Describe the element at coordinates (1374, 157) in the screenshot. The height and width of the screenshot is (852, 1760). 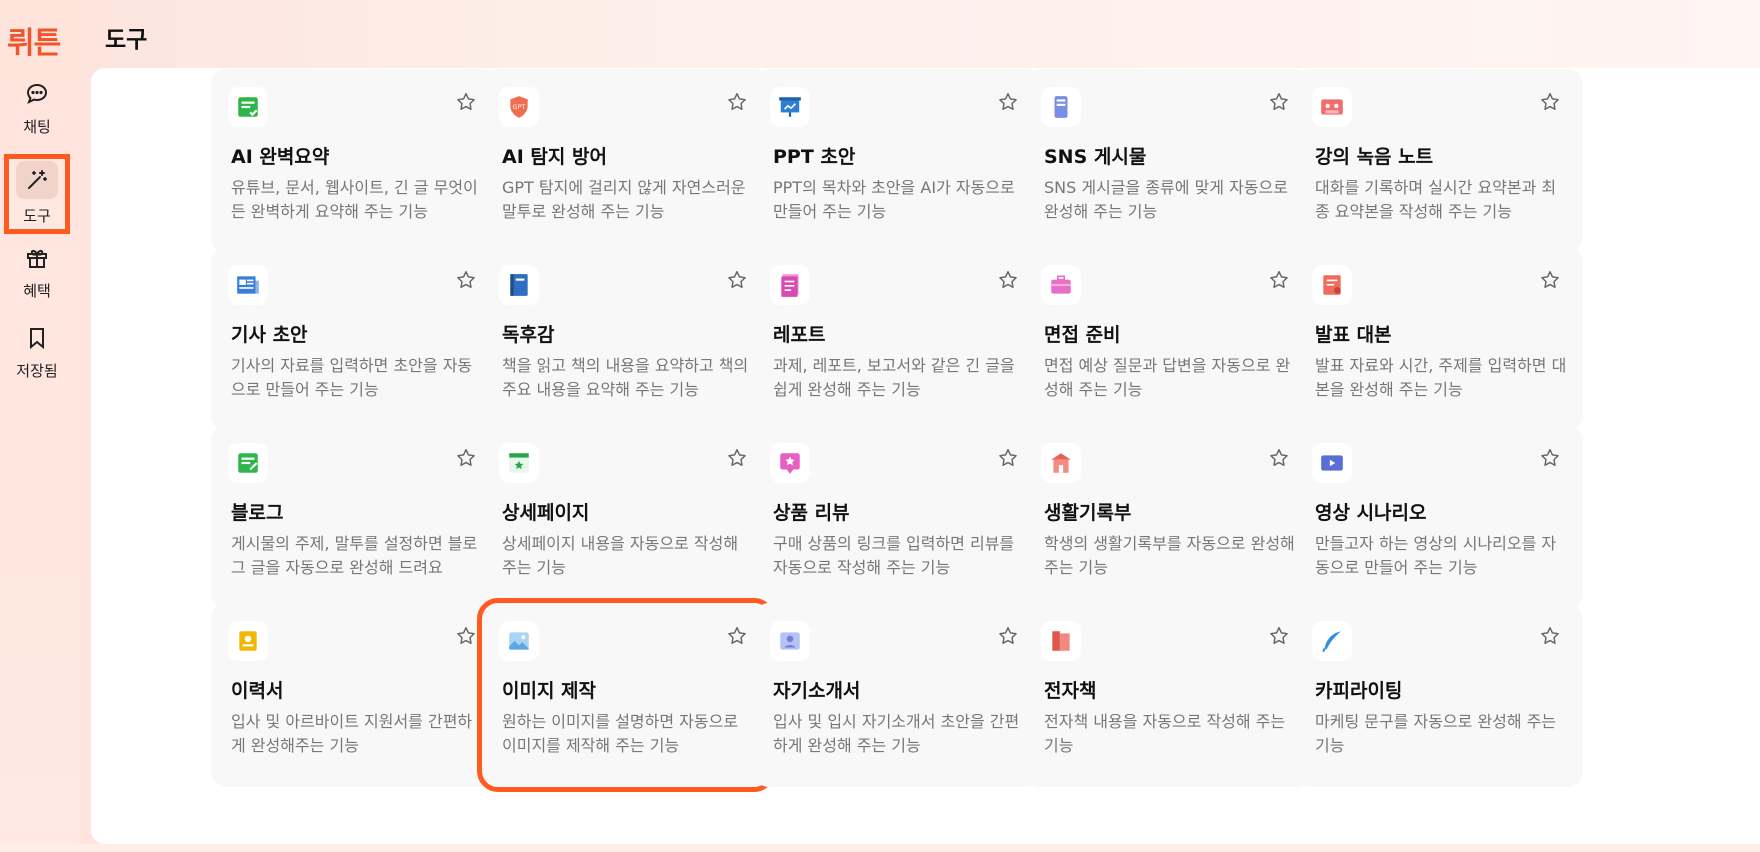
I see `tool-title: 강의 녹음 노트` at that location.